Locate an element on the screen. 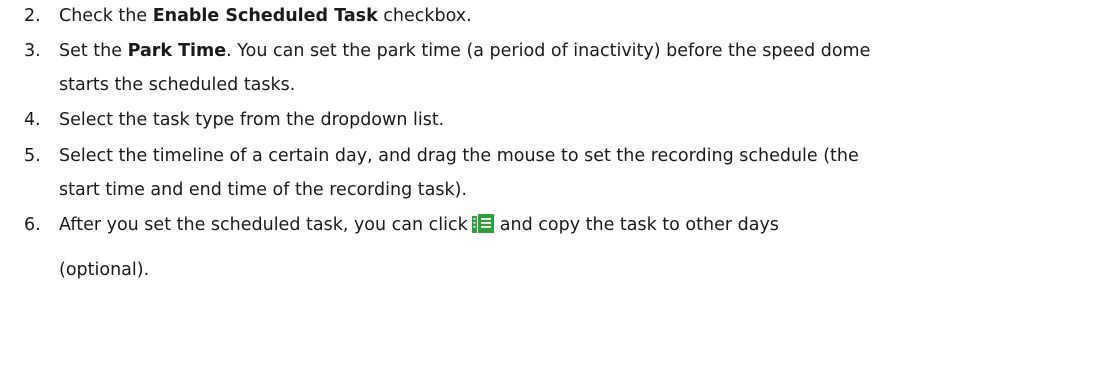  step-text-continued: starts the scheduled tasks. is located at coordinates (177, 85).